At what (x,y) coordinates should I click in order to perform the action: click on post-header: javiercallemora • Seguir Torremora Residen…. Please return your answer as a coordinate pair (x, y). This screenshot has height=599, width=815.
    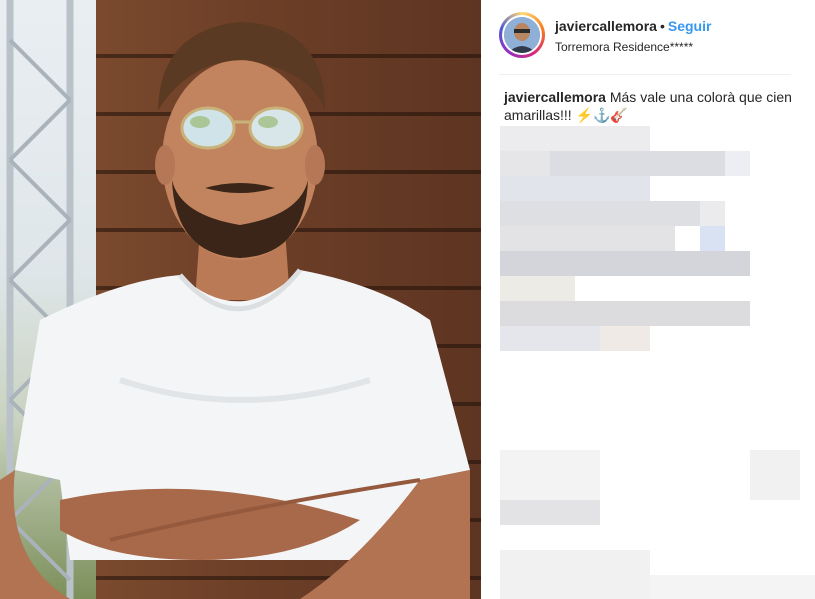
    Looking at the image, I should click on (649, 38).